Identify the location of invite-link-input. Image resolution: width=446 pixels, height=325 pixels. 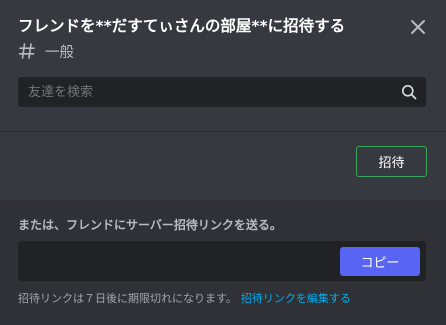
(183, 261).